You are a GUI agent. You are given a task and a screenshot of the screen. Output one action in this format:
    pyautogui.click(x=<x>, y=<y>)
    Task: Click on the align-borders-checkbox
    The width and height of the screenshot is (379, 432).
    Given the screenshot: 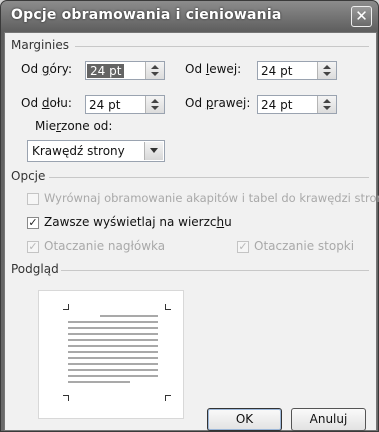 What is the action you would take?
    pyautogui.click(x=33, y=199)
    